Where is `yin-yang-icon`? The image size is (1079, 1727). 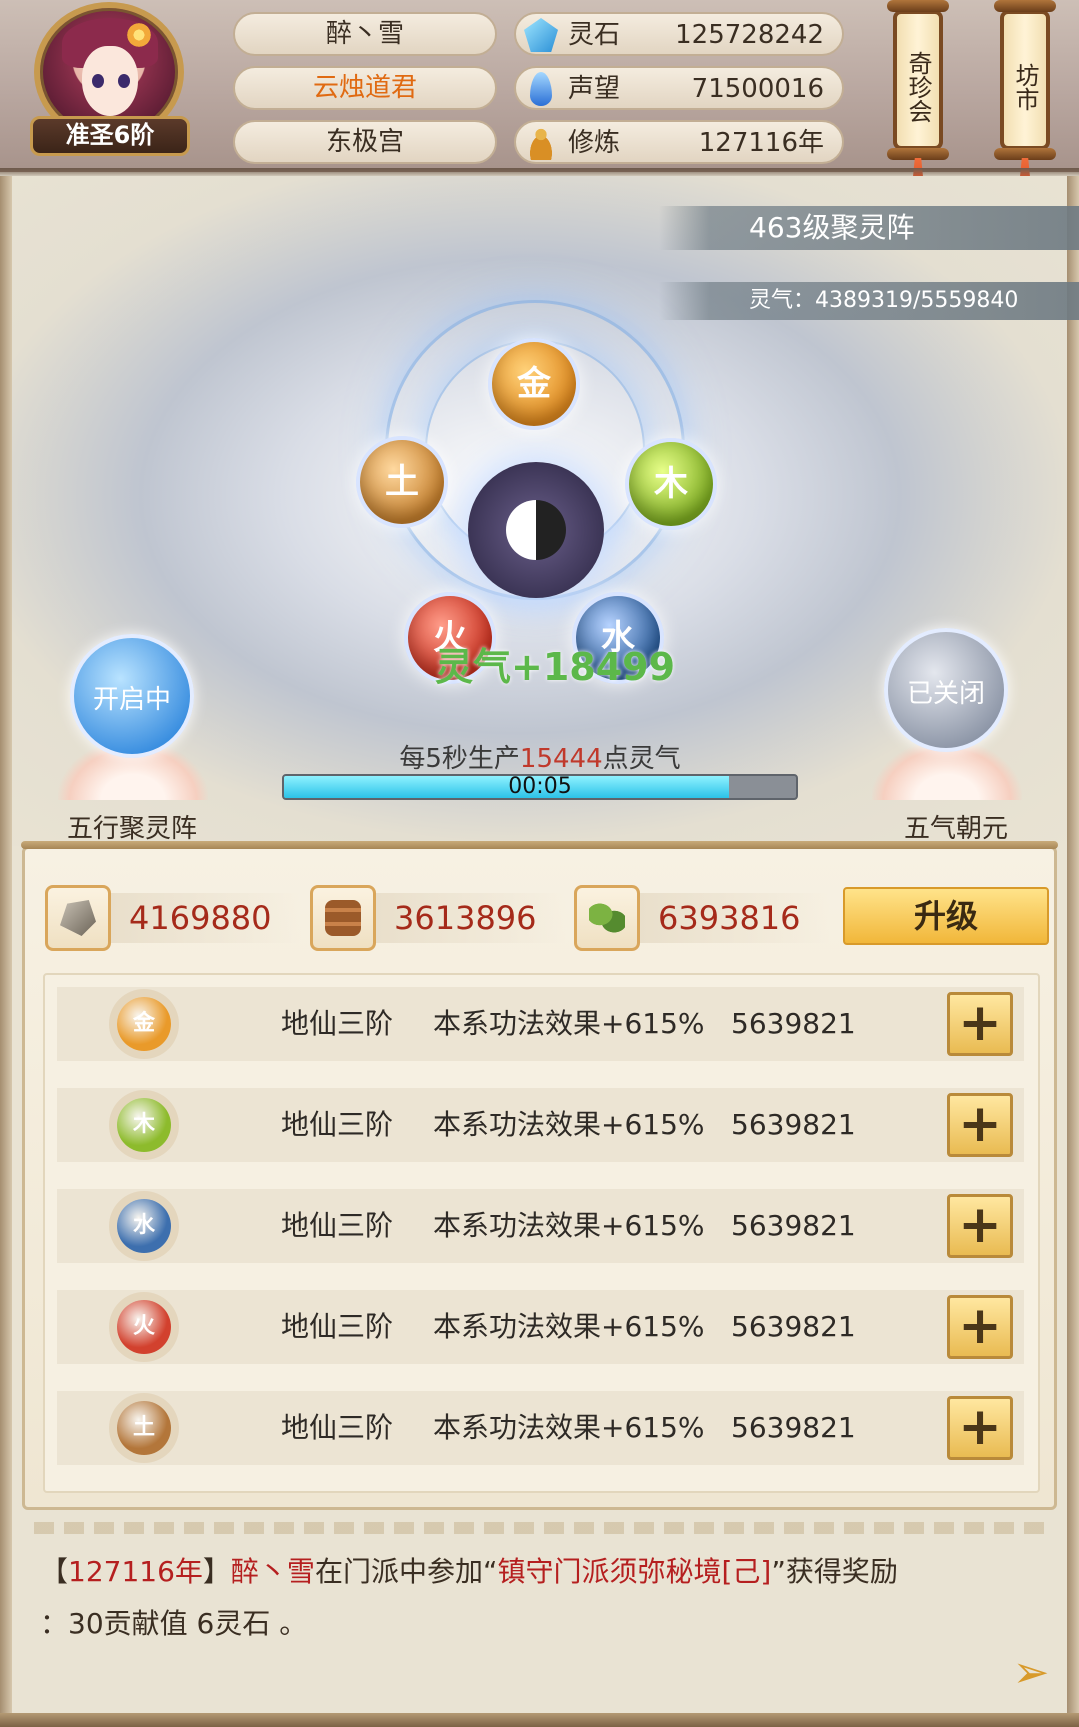 yin-yang-icon is located at coordinates (536, 530).